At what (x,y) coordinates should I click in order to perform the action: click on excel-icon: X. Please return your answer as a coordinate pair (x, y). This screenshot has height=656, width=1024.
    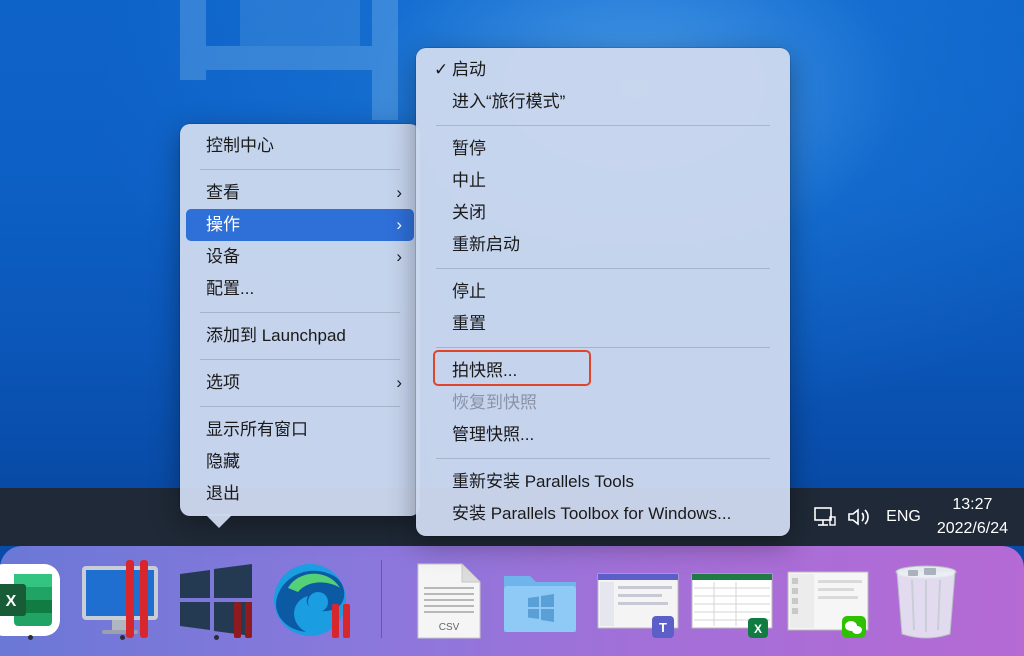
    Looking at the image, I should click on (30, 600).